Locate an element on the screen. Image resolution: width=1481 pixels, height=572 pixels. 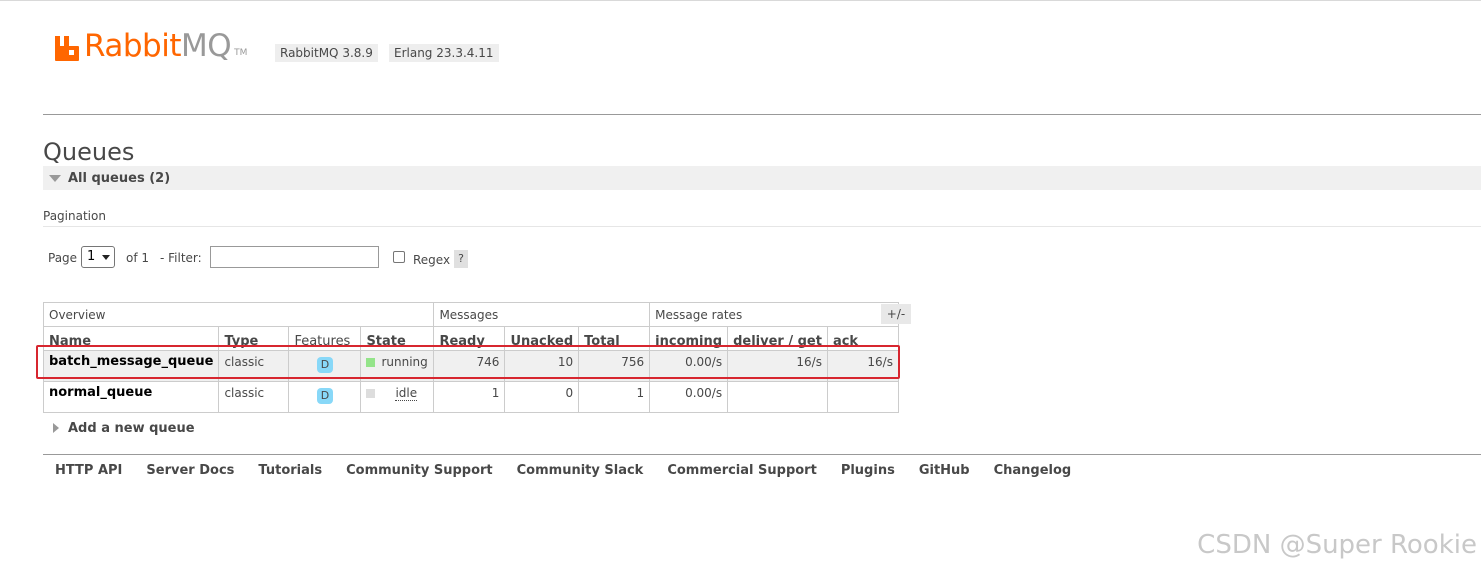
highlight-annotation-box is located at coordinates (468, 362).